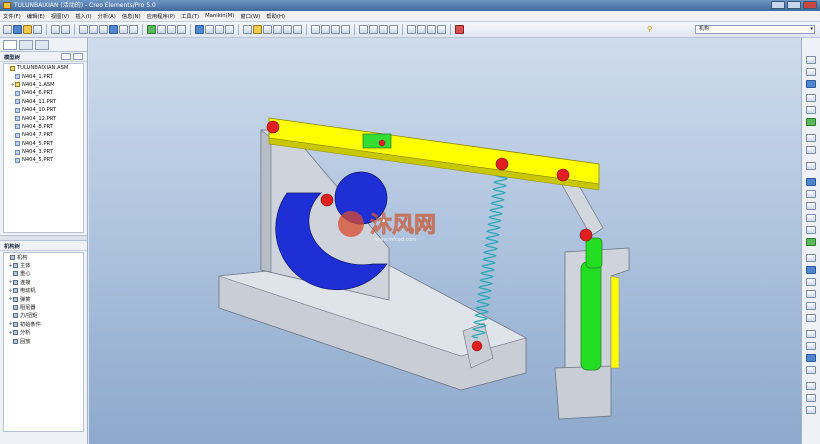 Image resolution: width=820 pixels, height=444 pixels. I want to click on menu-item: 应用程序(P), so click(161, 16).